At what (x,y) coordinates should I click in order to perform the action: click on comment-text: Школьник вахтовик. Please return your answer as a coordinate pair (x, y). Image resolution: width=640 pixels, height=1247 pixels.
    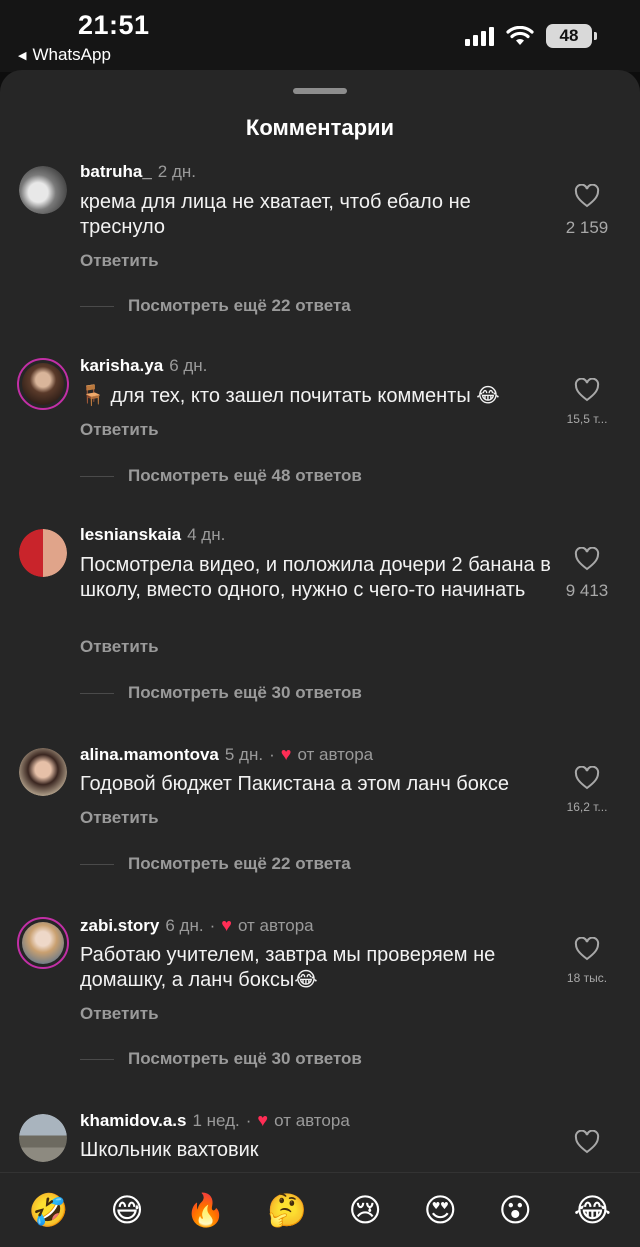
    Looking at the image, I should click on (169, 1150).